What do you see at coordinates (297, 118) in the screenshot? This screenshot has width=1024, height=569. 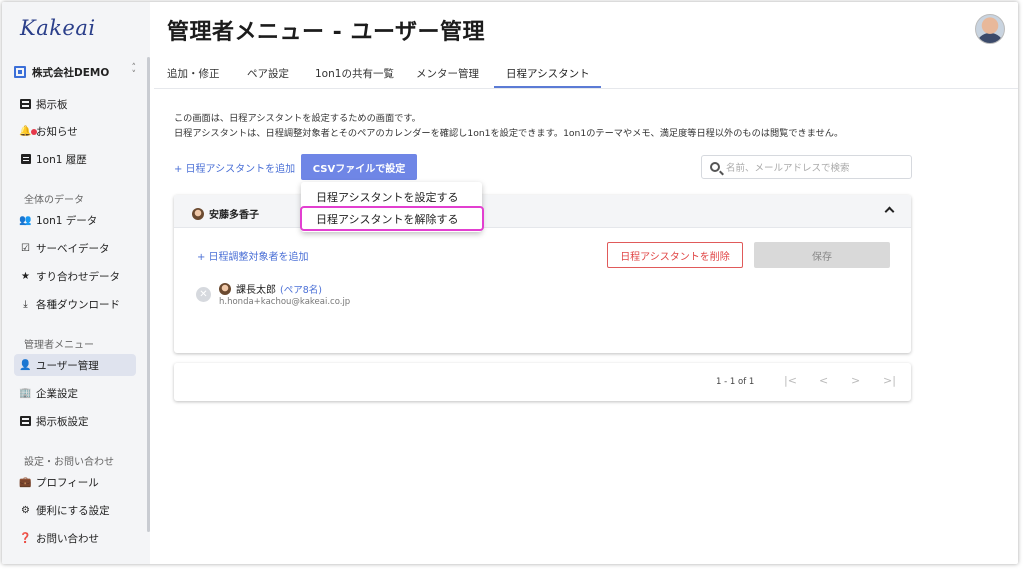 I see `description-line-1: この画面は、日程アシスタントを設定するための画面です。` at bounding box center [297, 118].